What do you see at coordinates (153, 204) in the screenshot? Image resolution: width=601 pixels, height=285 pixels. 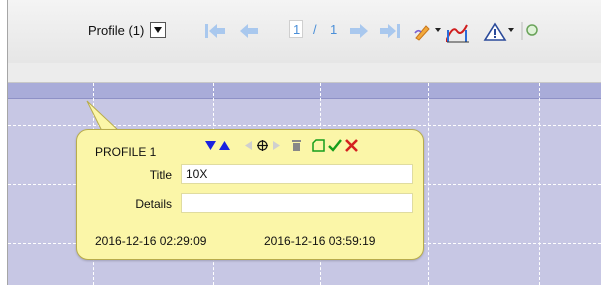 I see `details-field-label: Details` at bounding box center [153, 204].